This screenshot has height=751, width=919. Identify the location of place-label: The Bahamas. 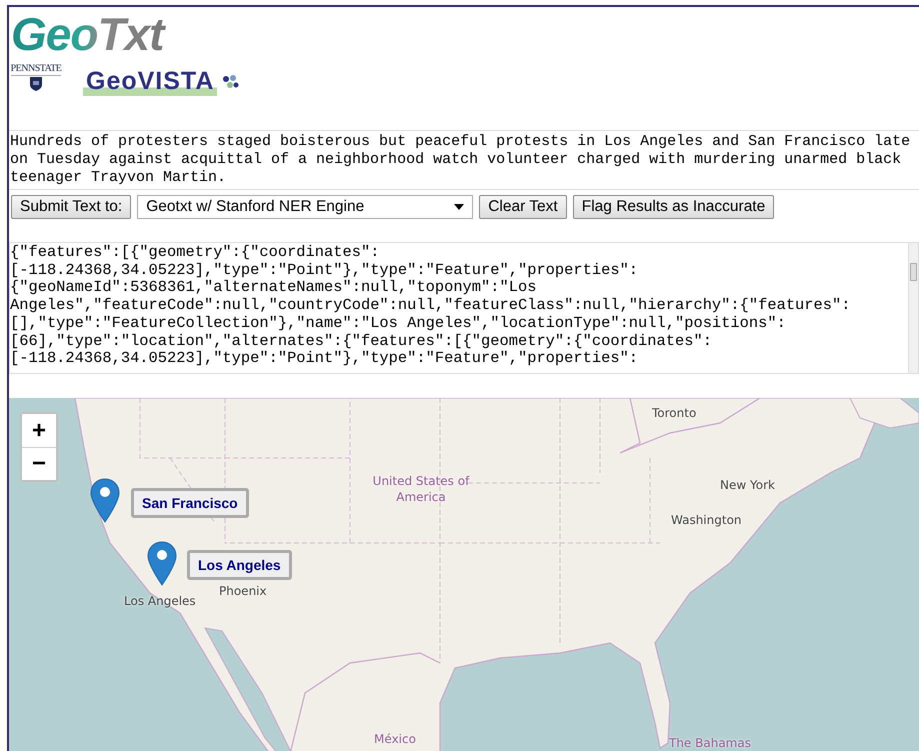
(710, 743).